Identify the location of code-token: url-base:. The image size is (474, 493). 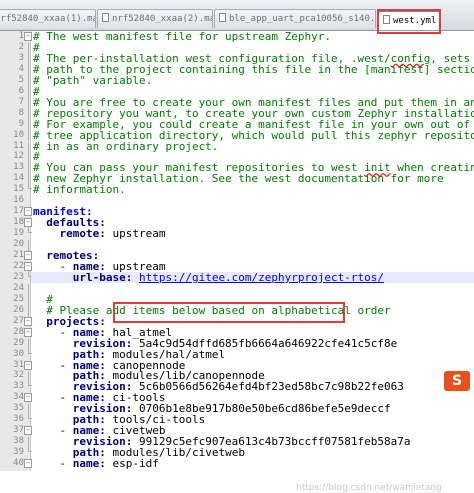
(86, 277).